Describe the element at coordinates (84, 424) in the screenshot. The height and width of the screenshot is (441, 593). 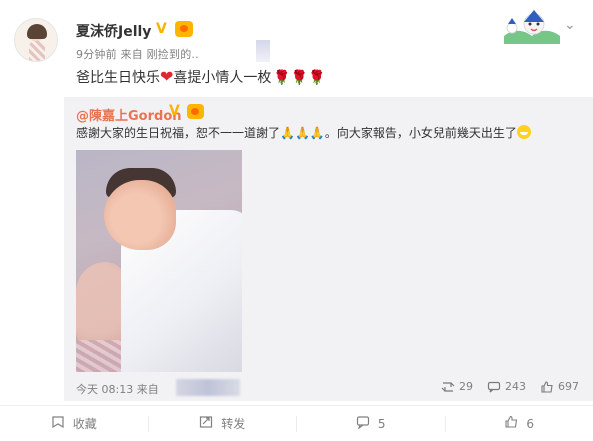
I see `favorite-label: 收藏` at that location.